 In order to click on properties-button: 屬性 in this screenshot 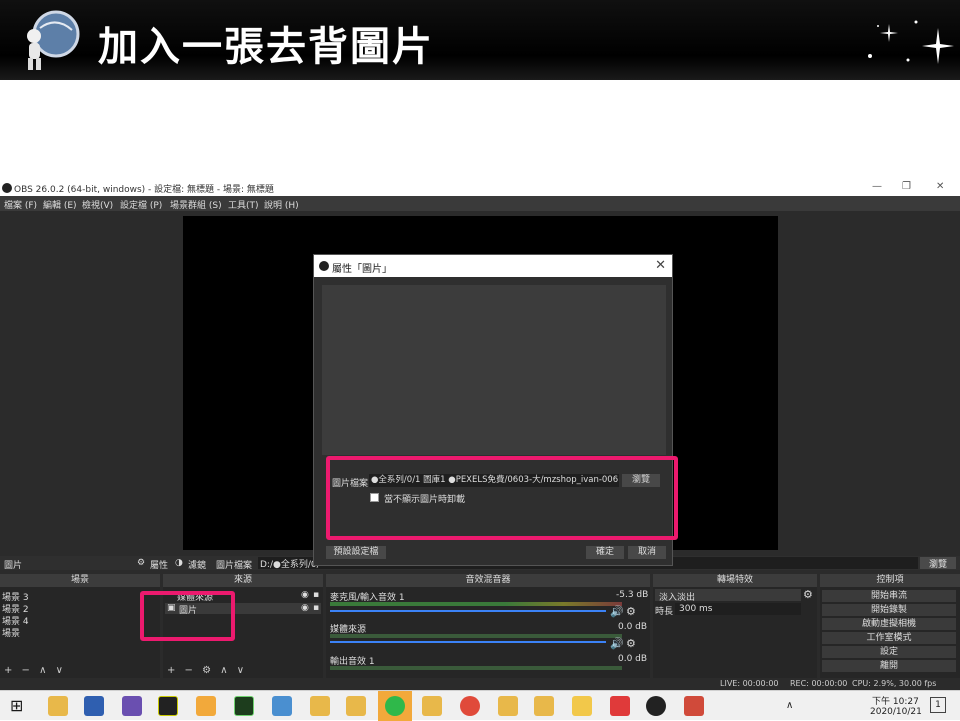, I will do `click(159, 564)`.